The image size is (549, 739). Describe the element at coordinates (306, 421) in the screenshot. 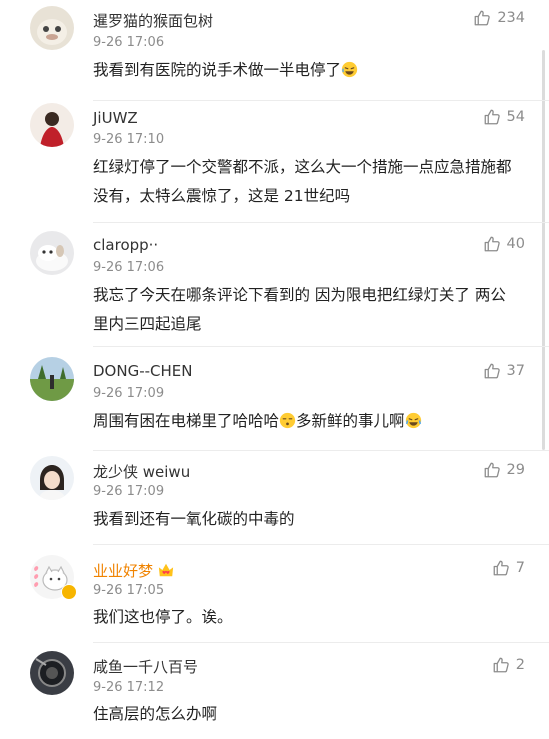

I see `comment-text: 周围有困在电梯里了哈哈哈 多新鲜的事儿啊` at that location.